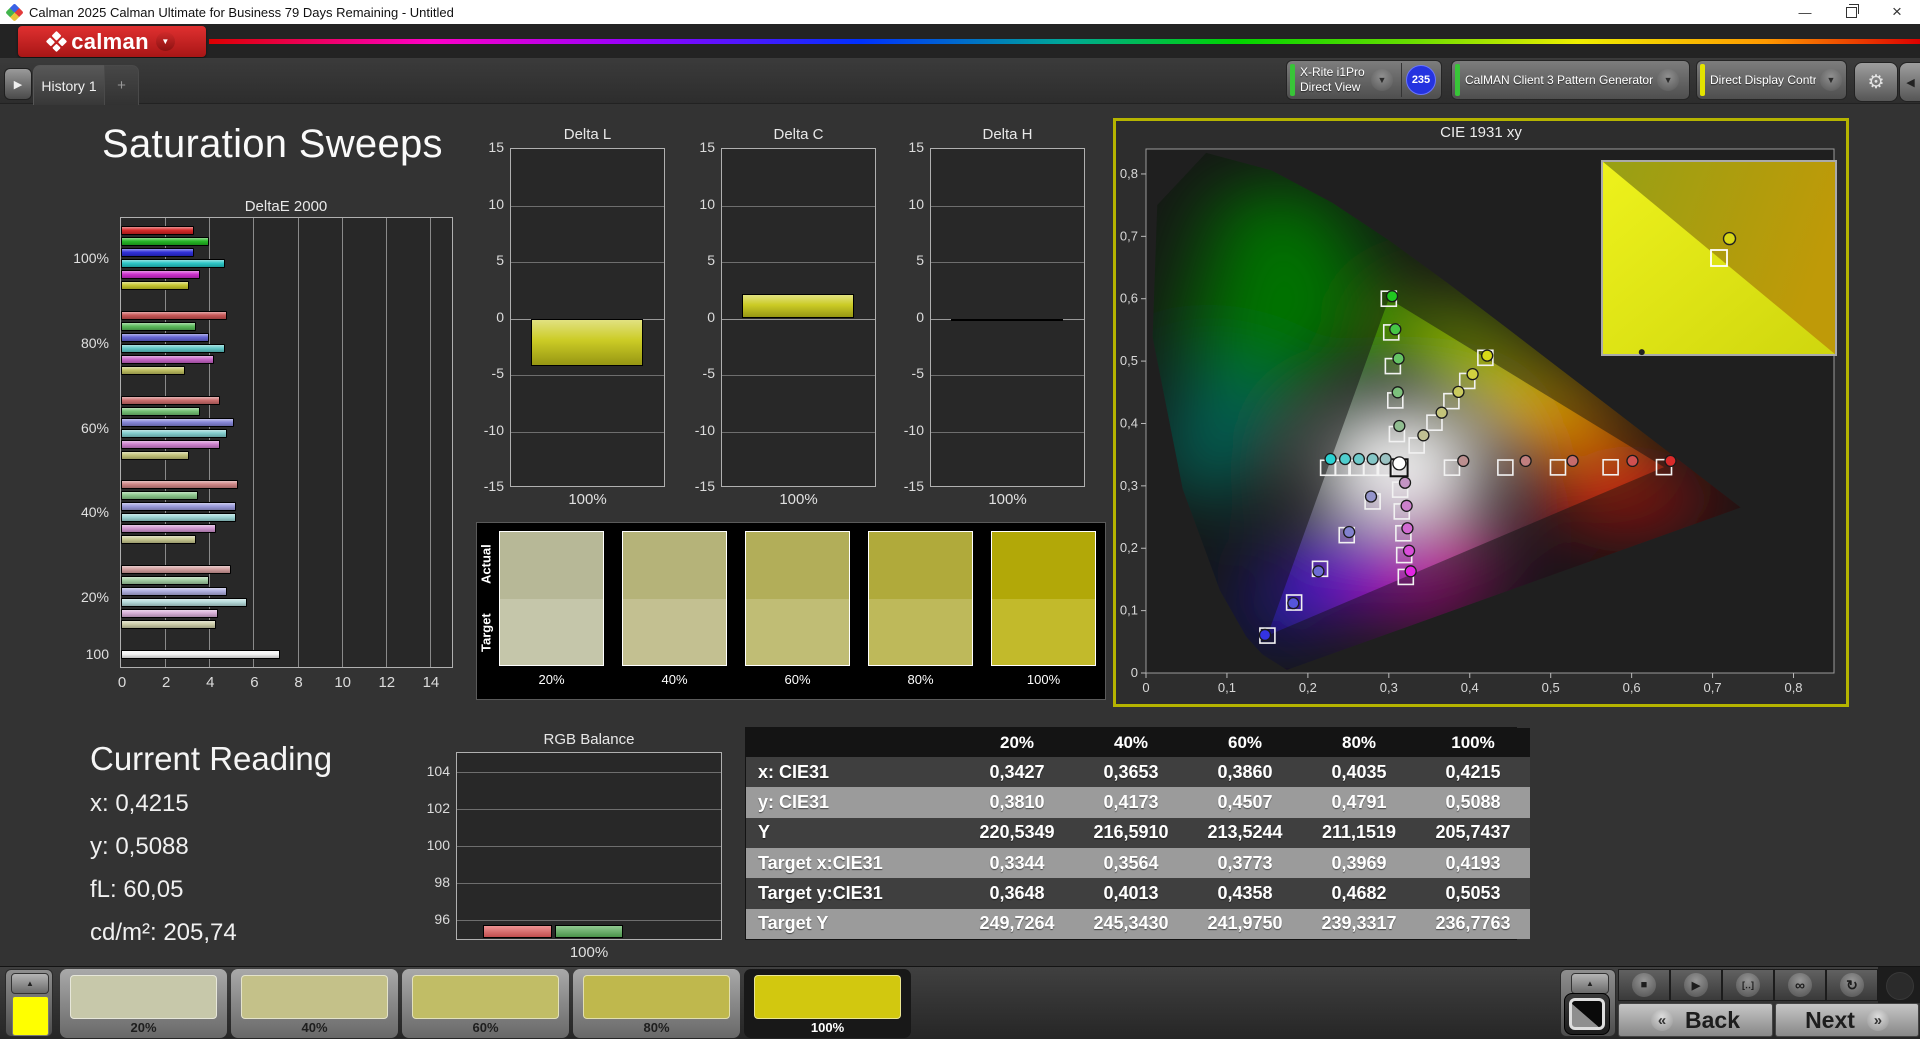  Describe the element at coordinates (853, 832) in the screenshot. I see `table-row-label: Y` at that location.